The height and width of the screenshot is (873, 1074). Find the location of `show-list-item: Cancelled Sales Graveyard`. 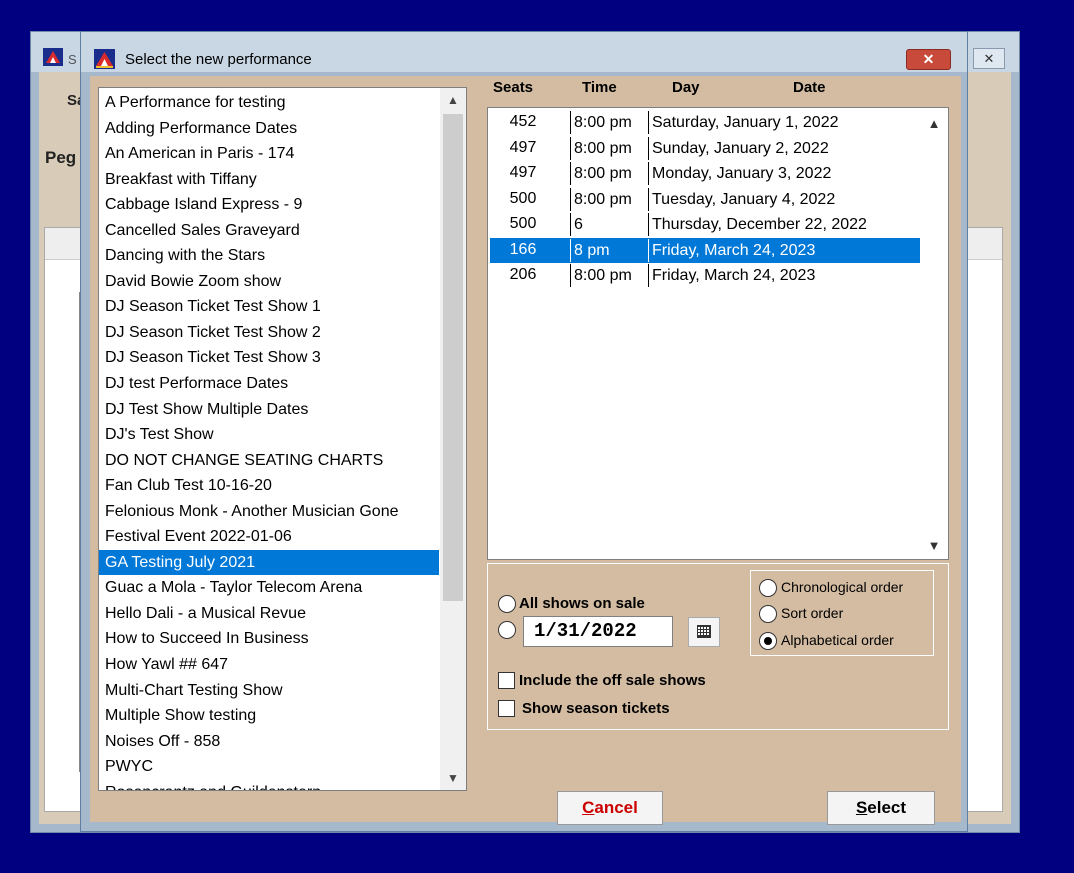

show-list-item: Cancelled Sales Graveyard is located at coordinates (269, 231).